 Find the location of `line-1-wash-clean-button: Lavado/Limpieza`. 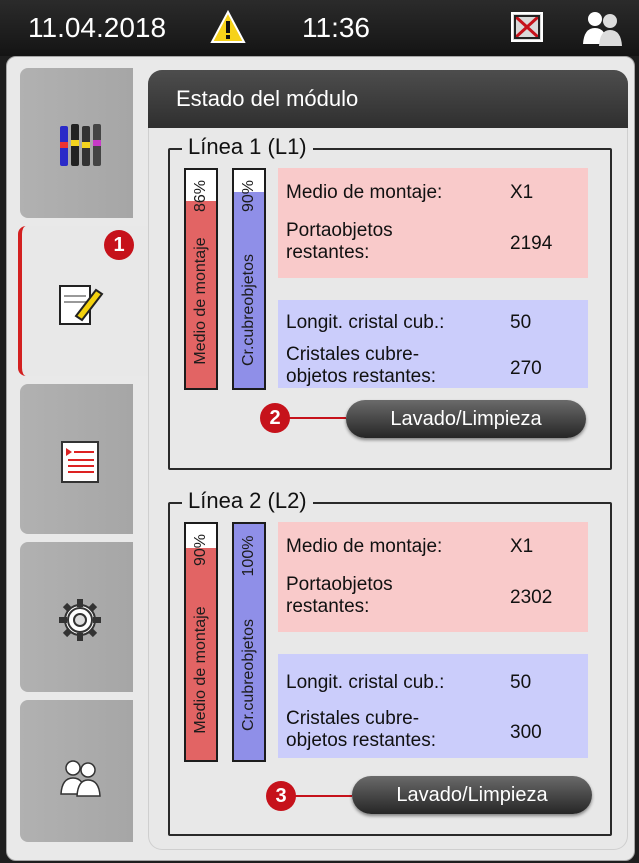

line-1-wash-clean-button: Lavado/Limpieza is located at coordinates (466, 419).